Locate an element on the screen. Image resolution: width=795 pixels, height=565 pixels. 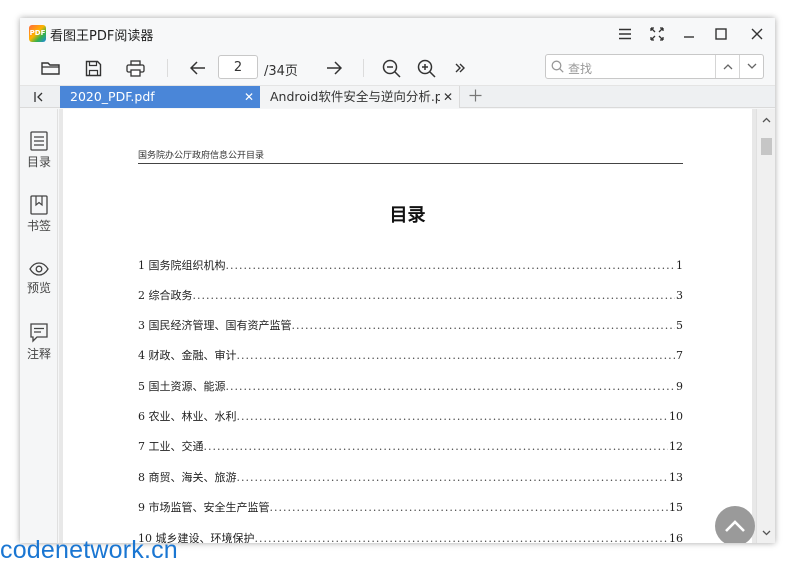
sidebar-item-bookmarks: 书签 is located at coordinates (39, 220).